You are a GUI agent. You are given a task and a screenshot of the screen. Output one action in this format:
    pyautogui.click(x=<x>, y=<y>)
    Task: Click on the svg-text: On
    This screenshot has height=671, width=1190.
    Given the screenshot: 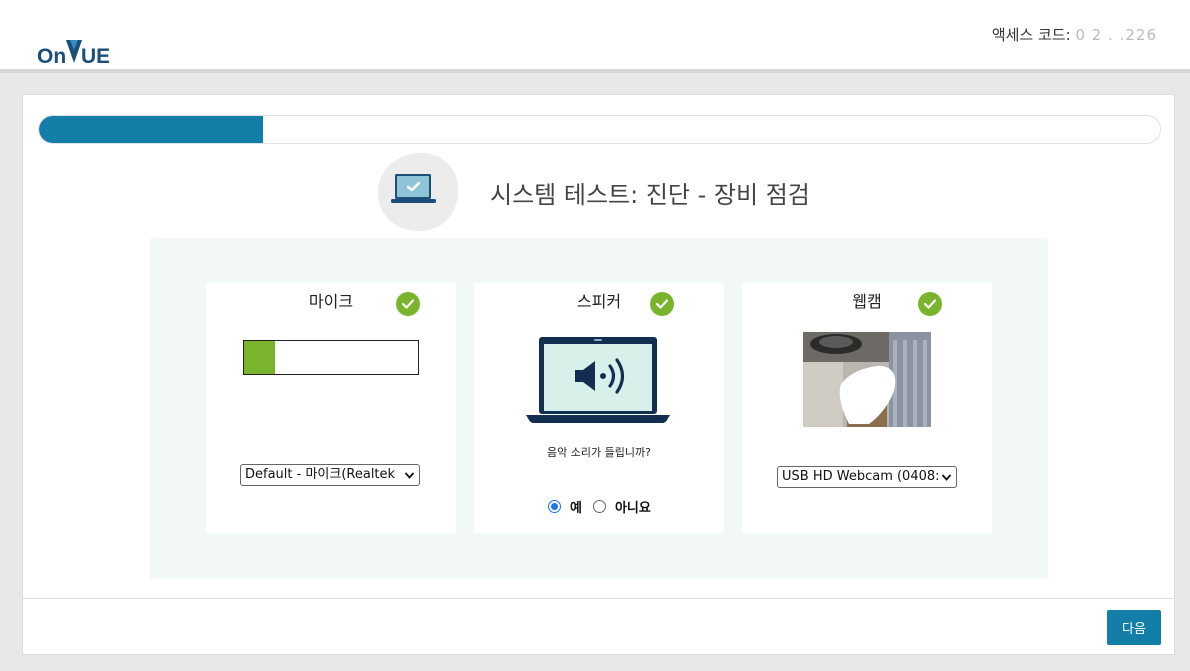 What is the action you would take?
    pyautogui.click(x=51, y=55)
    